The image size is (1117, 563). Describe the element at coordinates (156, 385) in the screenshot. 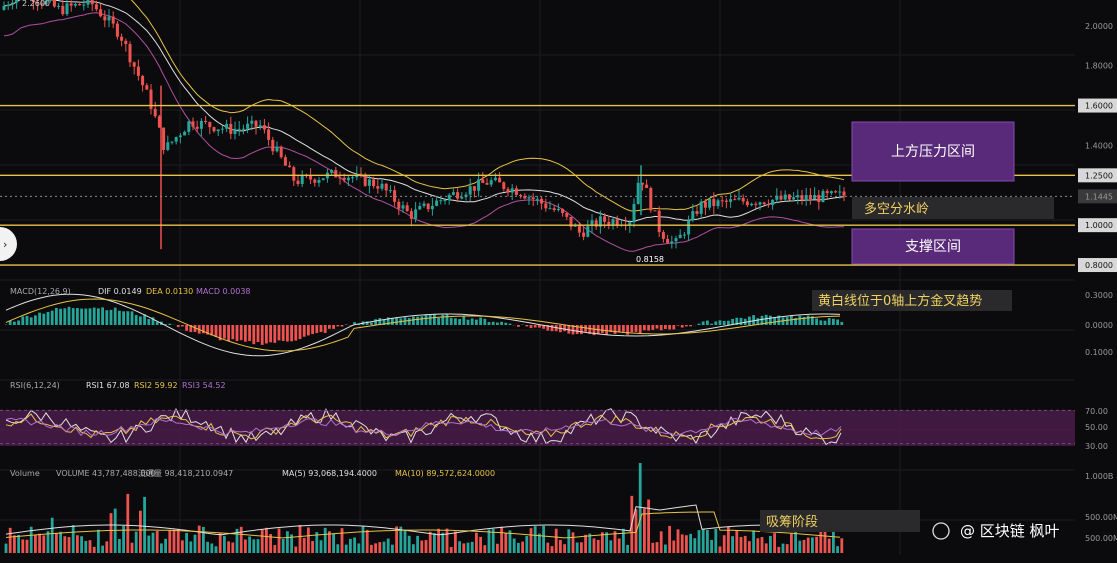

I see `rsi2-value: RSI2 59.92` at that location.